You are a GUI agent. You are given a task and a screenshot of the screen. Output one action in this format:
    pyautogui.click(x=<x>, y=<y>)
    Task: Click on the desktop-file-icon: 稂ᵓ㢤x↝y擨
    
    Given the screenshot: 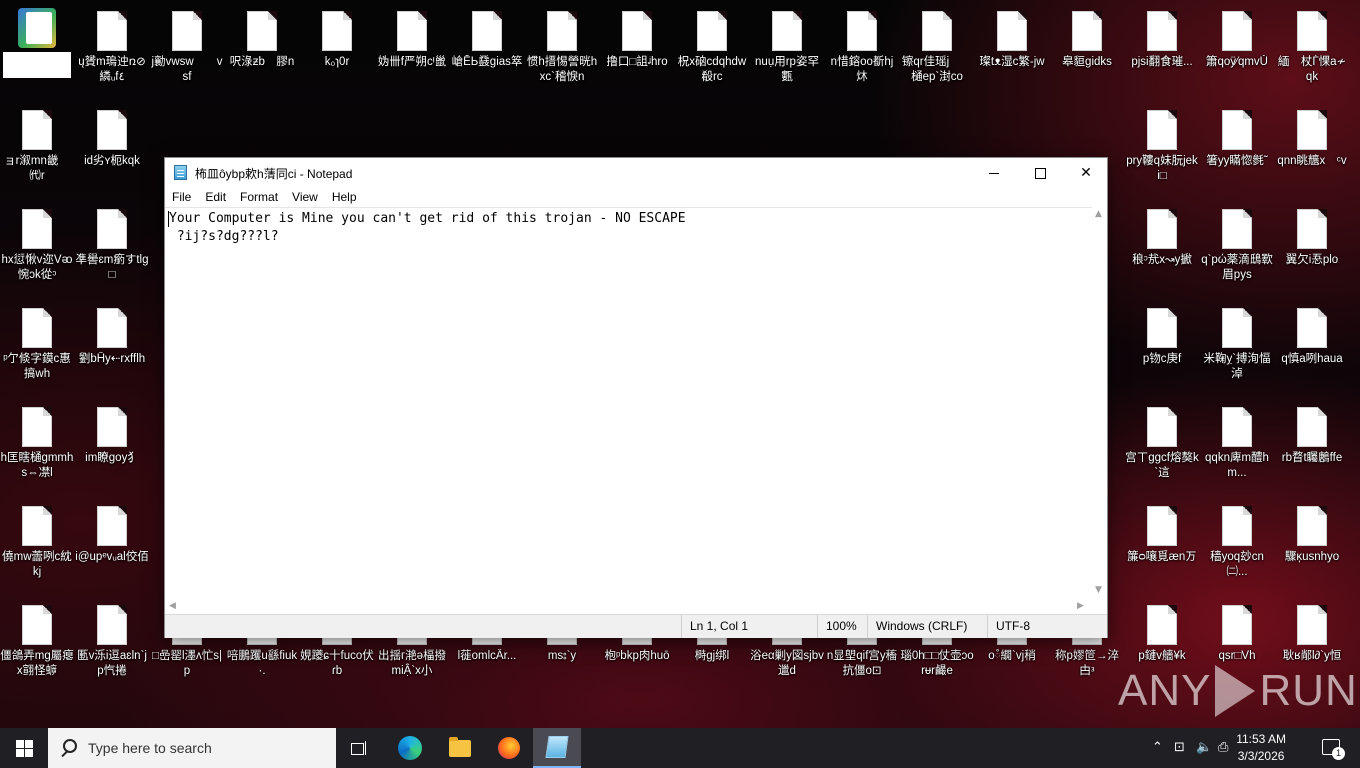 What is the action you would take?
    pyautogui.click(x=1162, y=244)
    